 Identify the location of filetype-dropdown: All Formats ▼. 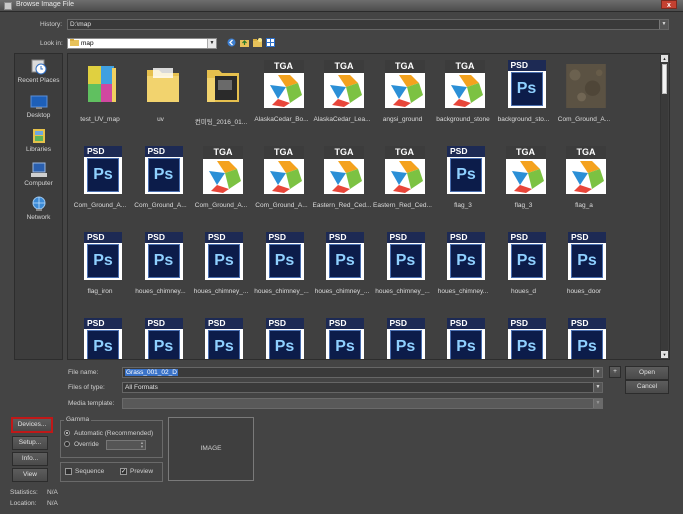
(362, 387).